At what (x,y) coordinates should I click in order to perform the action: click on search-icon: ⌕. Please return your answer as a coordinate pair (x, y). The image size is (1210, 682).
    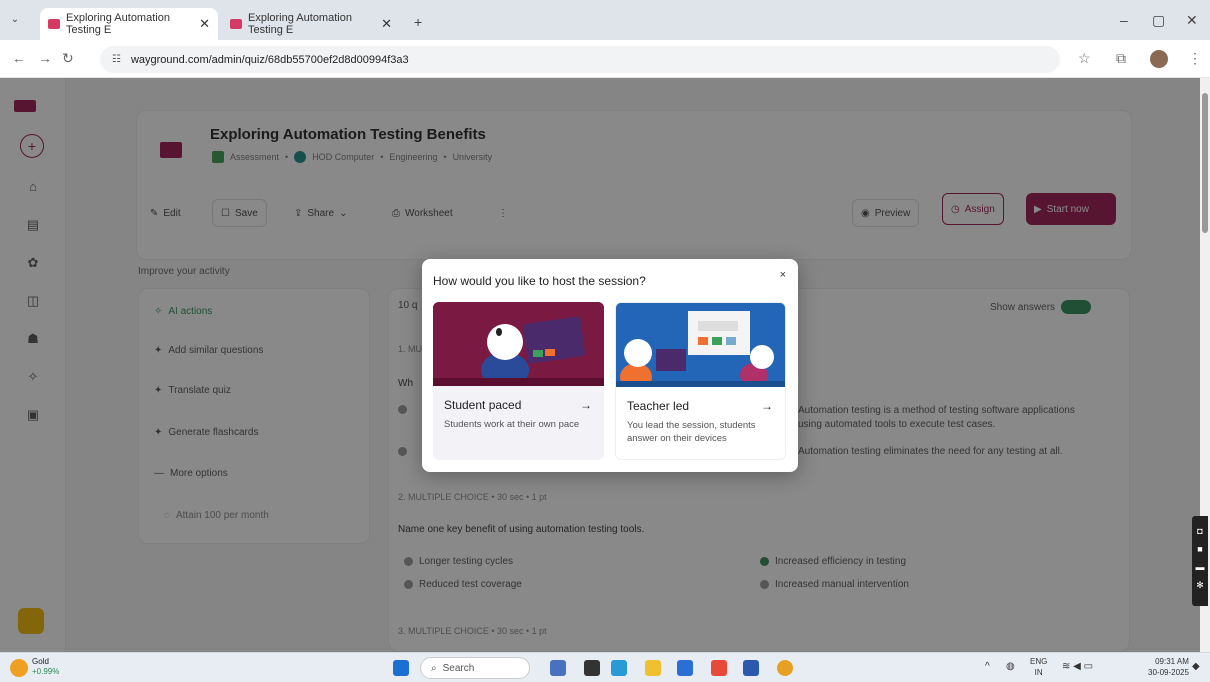
    Looking at the image, I should click on (434, 668).